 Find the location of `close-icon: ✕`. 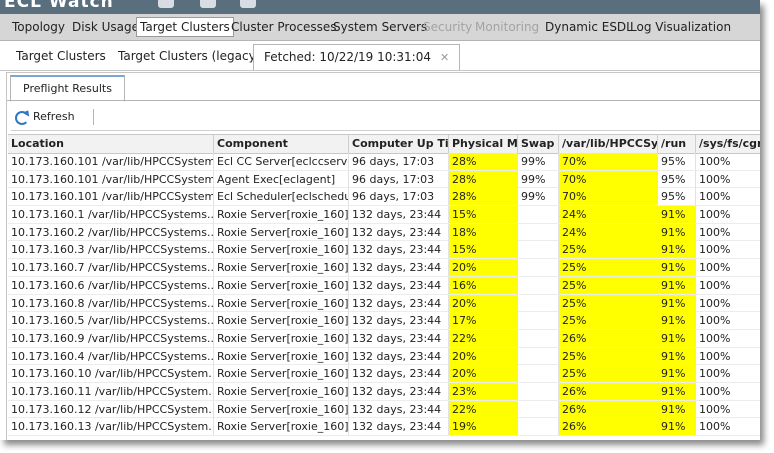

close-icon: ✕ is located at coordinates (444, 57).